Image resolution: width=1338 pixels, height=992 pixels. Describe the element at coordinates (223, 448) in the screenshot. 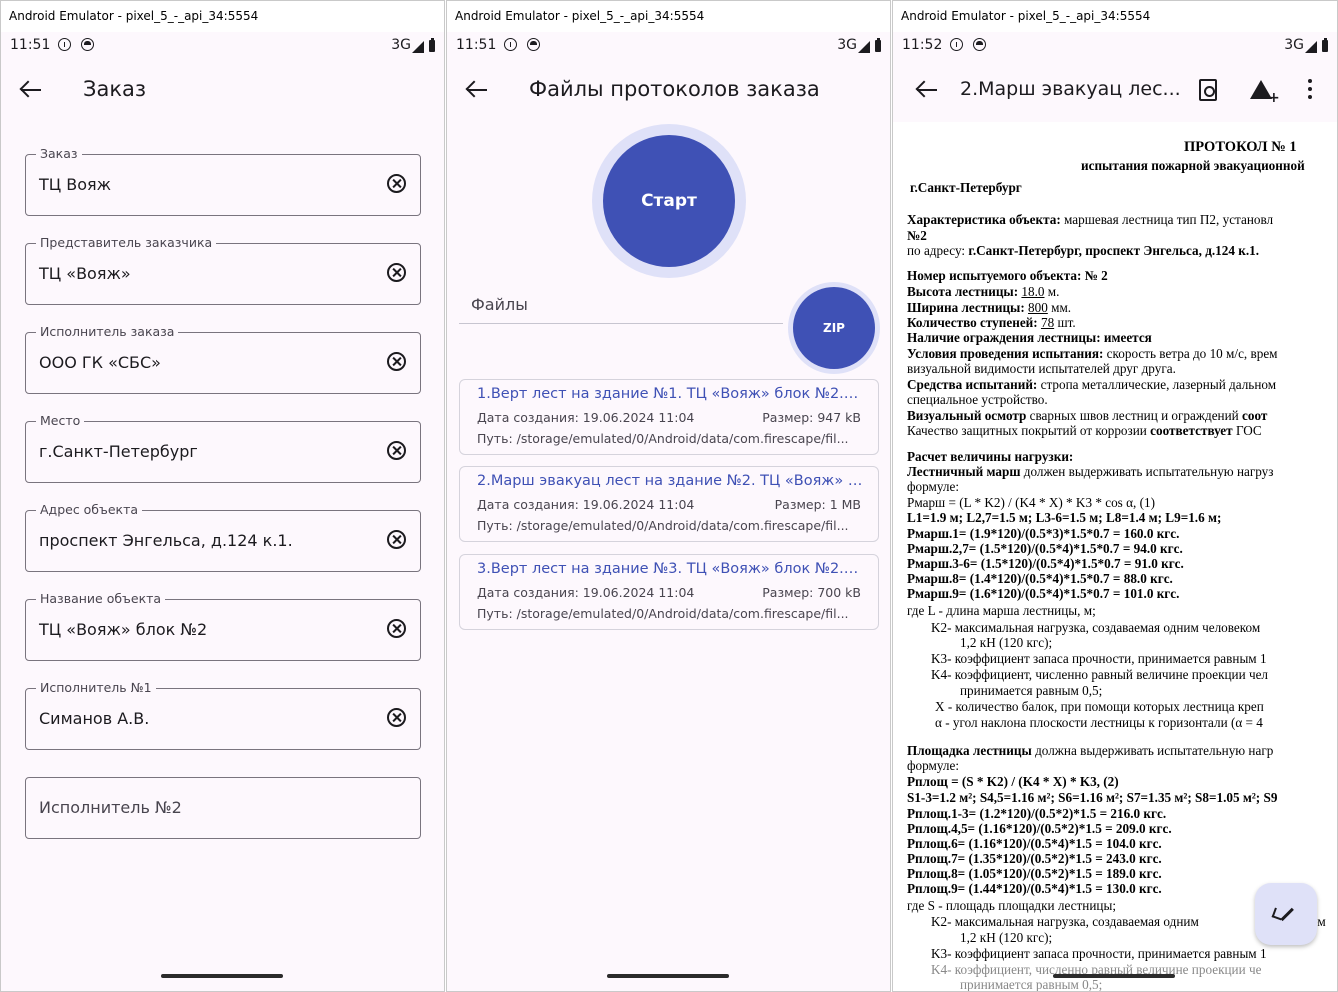

I see `place-field: Место г.Санкт-Петербург` at that location.